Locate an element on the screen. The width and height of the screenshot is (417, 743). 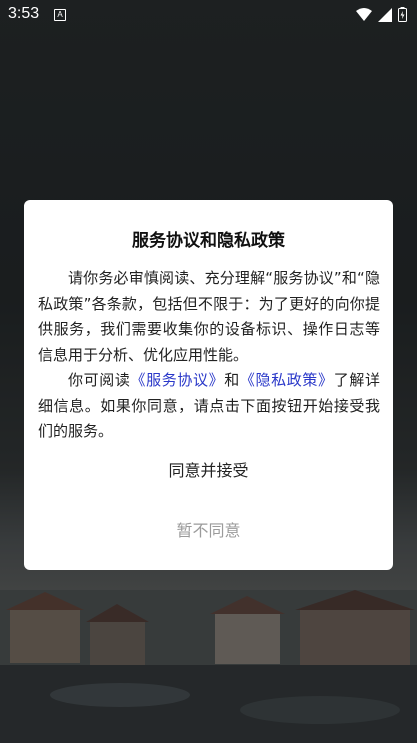
agree-button: 同意并接受 is located at coordinates (208, 471).